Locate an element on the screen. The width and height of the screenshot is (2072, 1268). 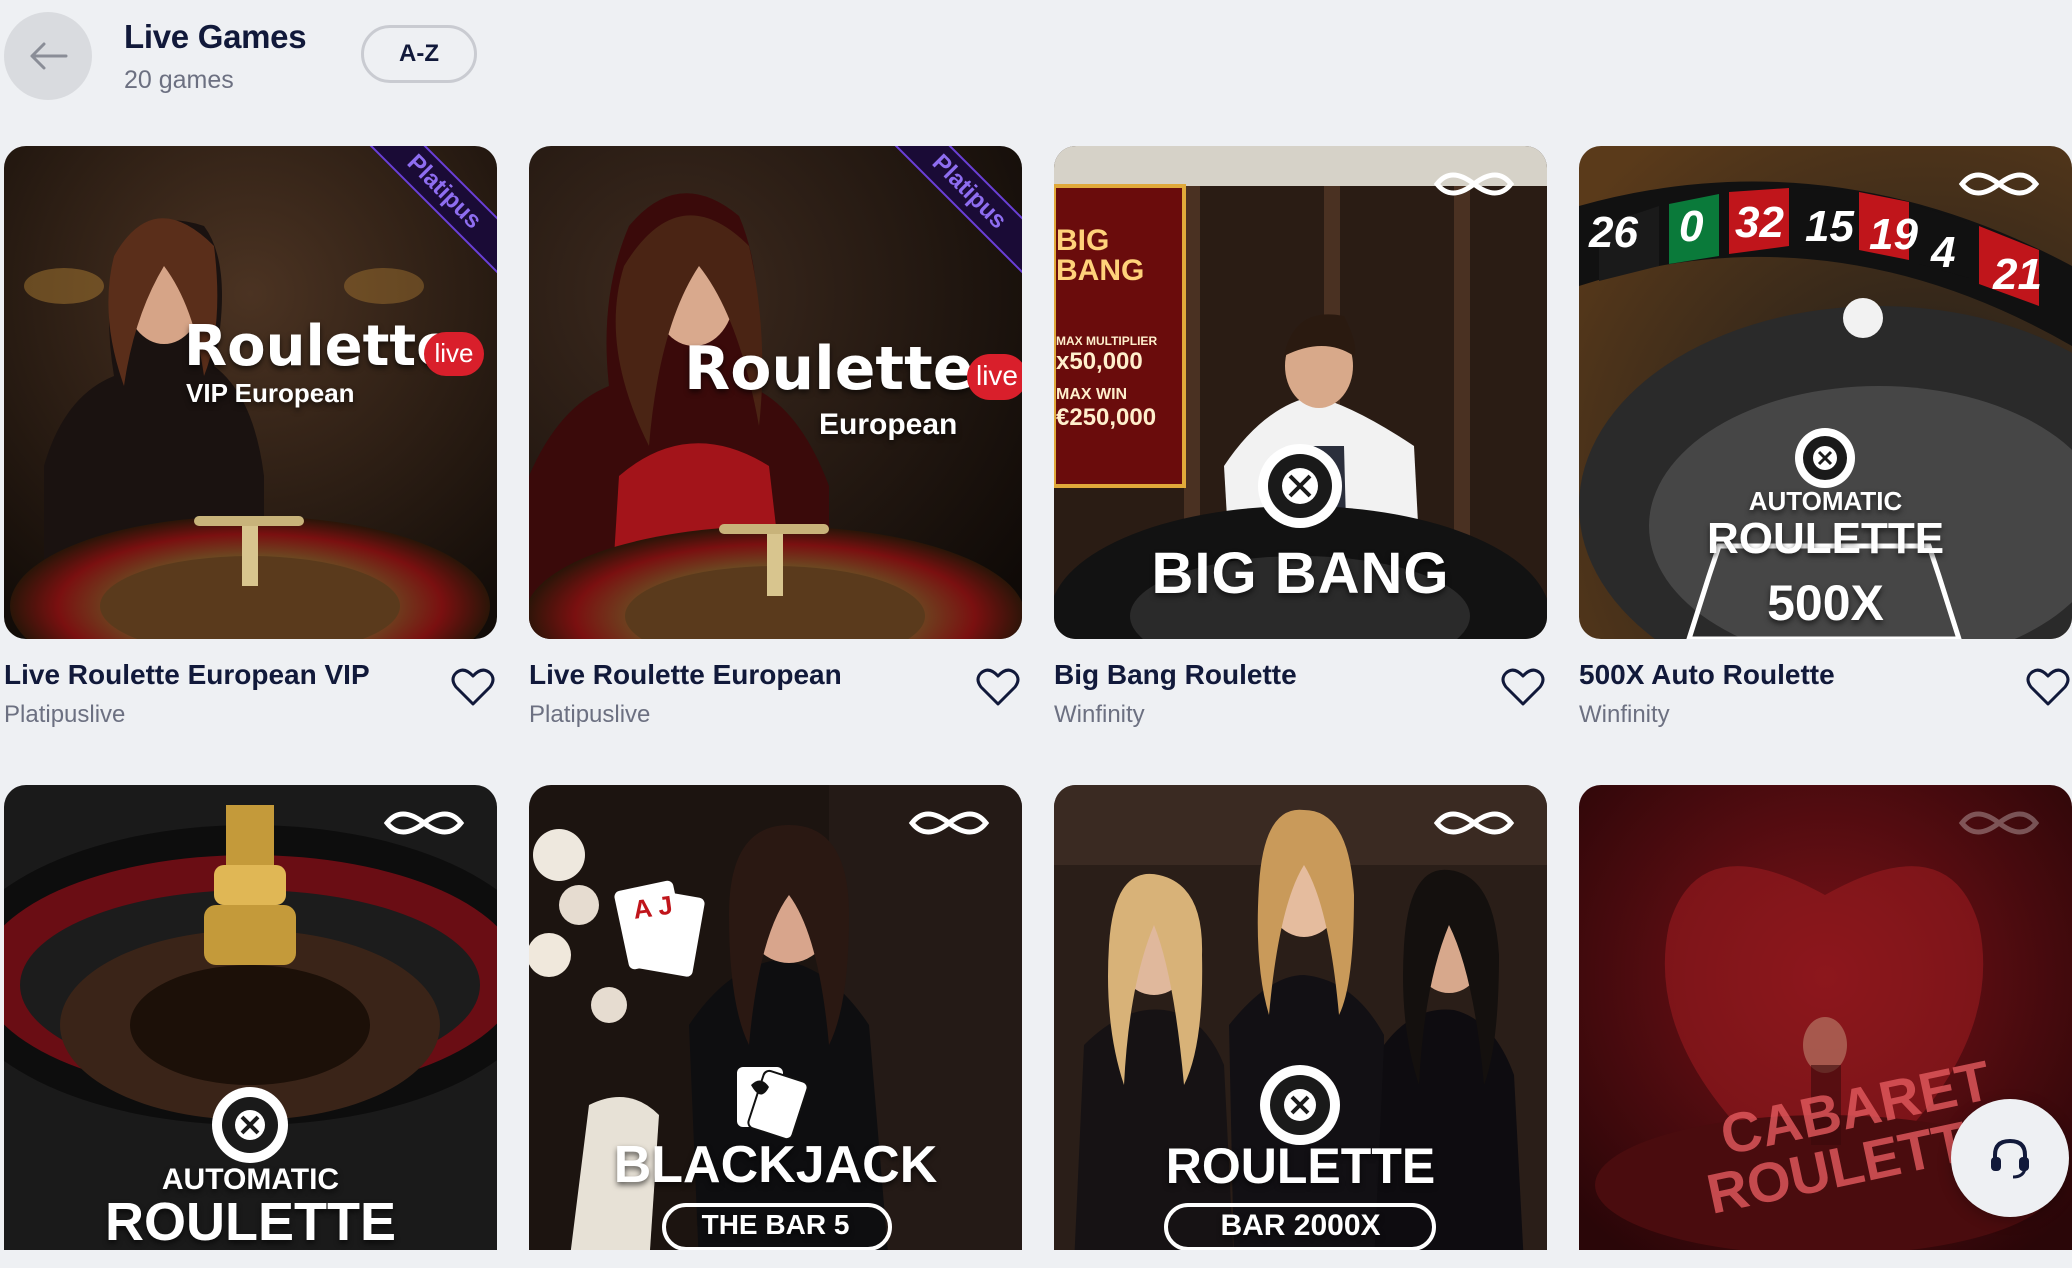
back-button is located at coordinates (48, 56).